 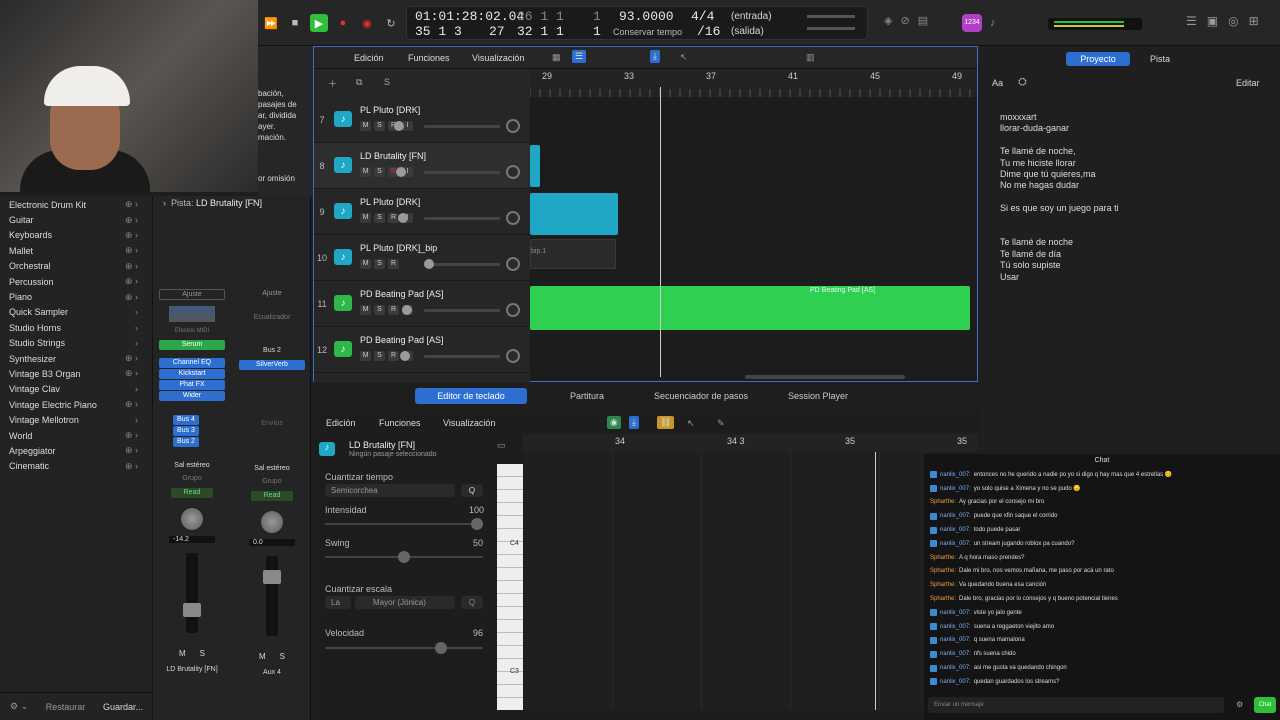 I want to click on intensity-slider, so click(x=404, y=524).